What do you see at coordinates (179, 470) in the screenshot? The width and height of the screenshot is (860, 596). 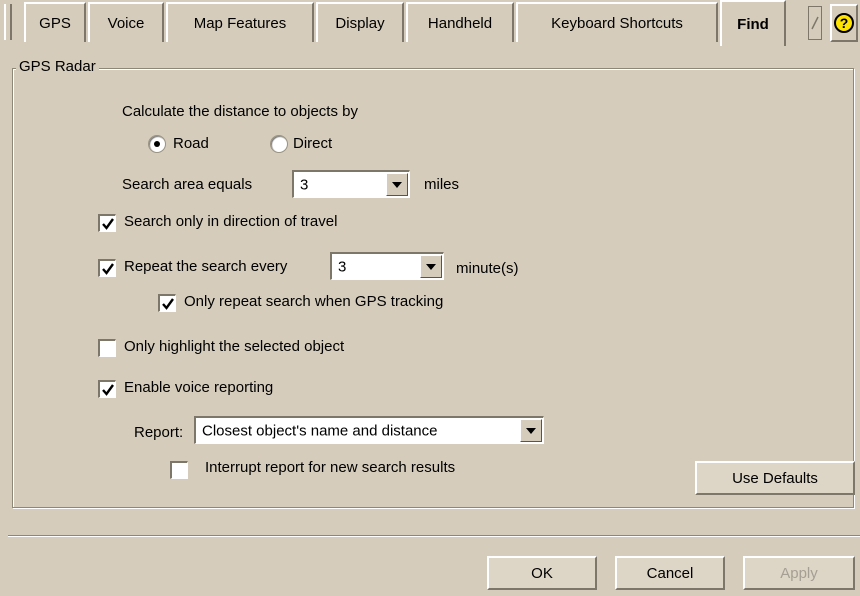 I see `interrupt-report-checkbox` at bounding box center [179, 470].